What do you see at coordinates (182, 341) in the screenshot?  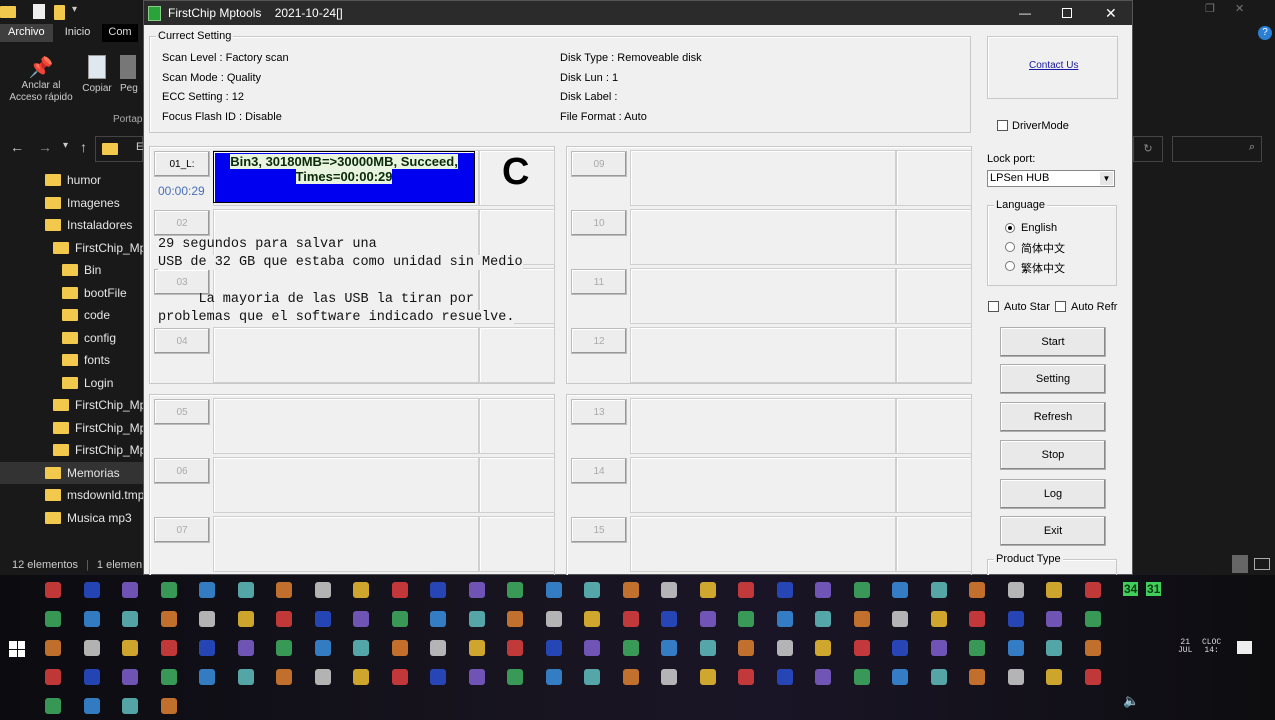 I see `port-button: 04` at bounding box center [182, 341].